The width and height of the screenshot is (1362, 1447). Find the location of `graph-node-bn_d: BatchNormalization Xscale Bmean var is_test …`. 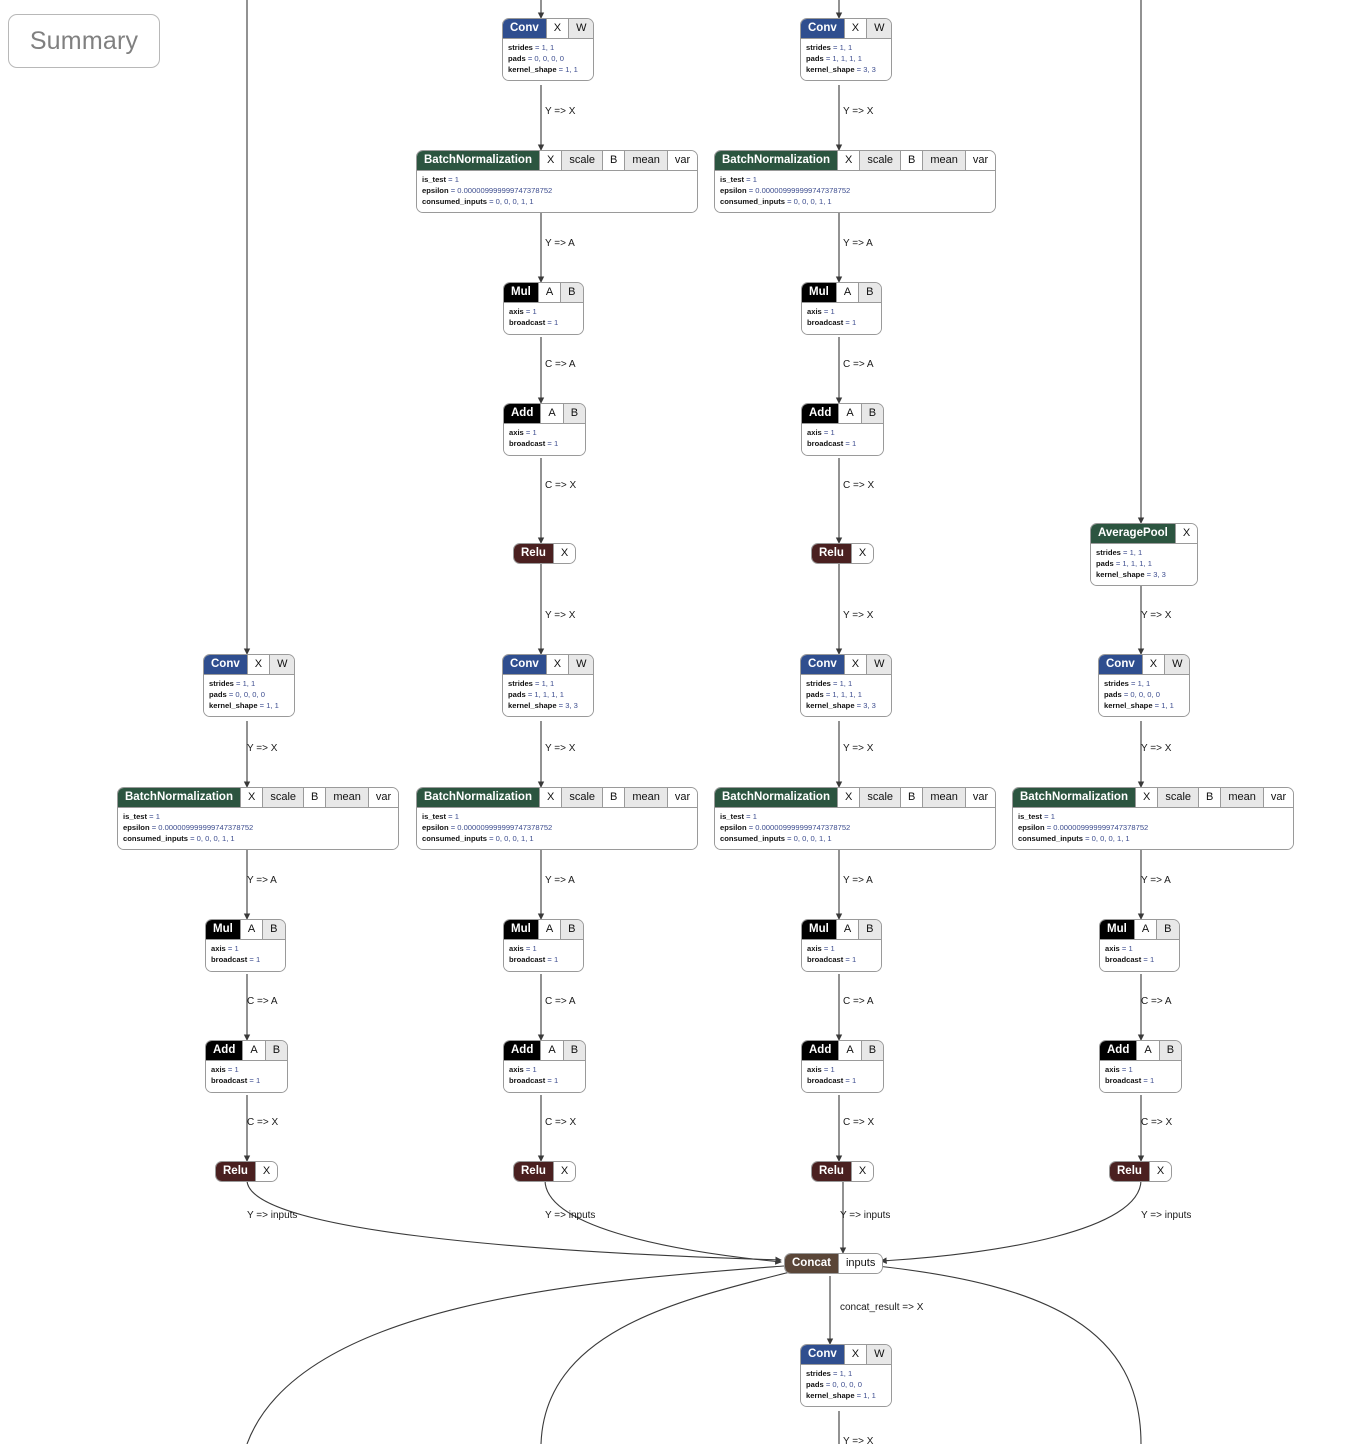

graph-node-bn_d: BatchNormalization Xscale Bmean var is_test … is located at coordinates (1153, 819).